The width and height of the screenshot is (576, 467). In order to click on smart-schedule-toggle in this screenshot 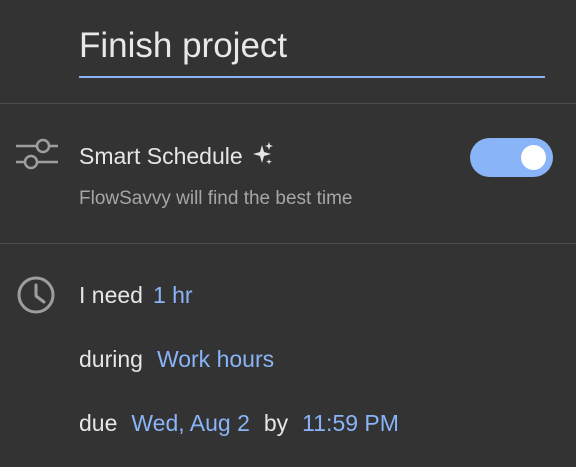, I will do `click(511, 157)`.